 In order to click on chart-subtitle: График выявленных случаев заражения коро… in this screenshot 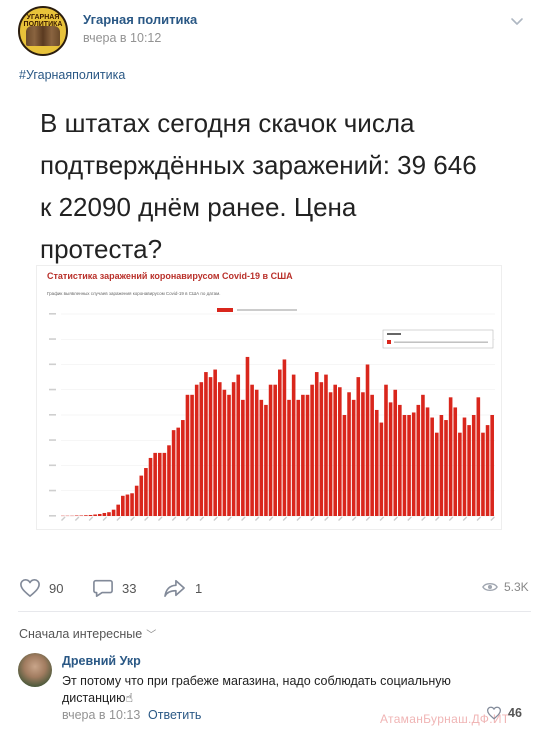, I will do `click(134, 293)`.